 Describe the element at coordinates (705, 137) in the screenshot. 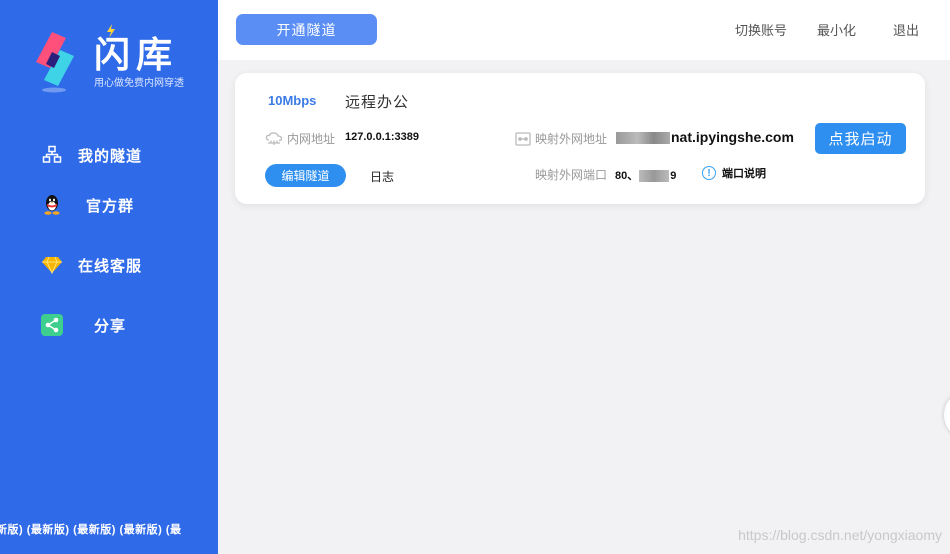

I see `public-address-value: nat.ipyingshe.com` at that location.